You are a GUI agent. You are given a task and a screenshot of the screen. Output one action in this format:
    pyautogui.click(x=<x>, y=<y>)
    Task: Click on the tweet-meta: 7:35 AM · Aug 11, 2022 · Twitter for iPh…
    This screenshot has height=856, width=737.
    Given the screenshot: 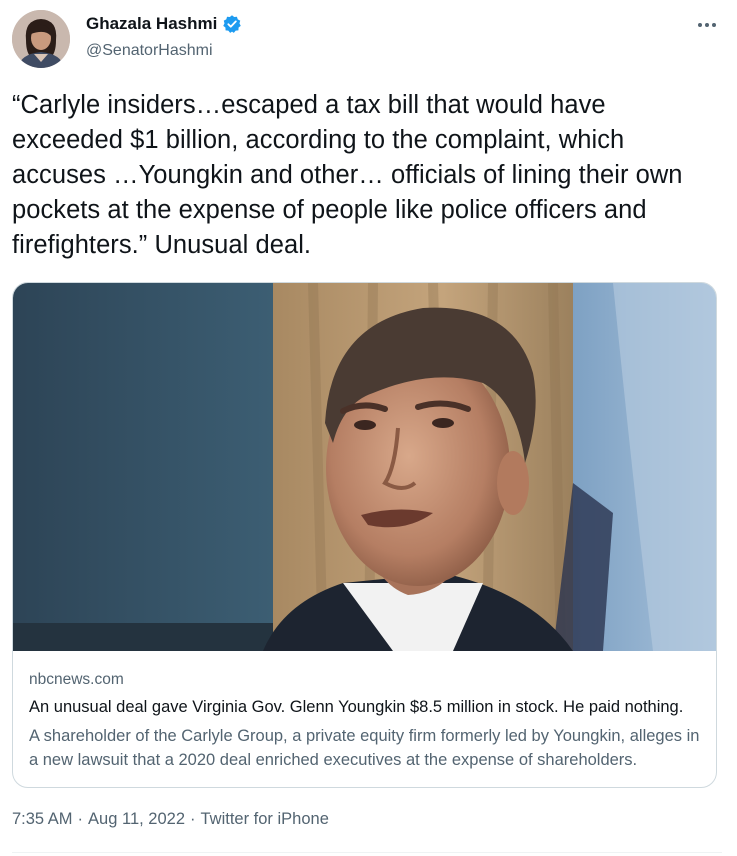 What is the action you would take?
    pyautogui.click(x=170, y=819)
    